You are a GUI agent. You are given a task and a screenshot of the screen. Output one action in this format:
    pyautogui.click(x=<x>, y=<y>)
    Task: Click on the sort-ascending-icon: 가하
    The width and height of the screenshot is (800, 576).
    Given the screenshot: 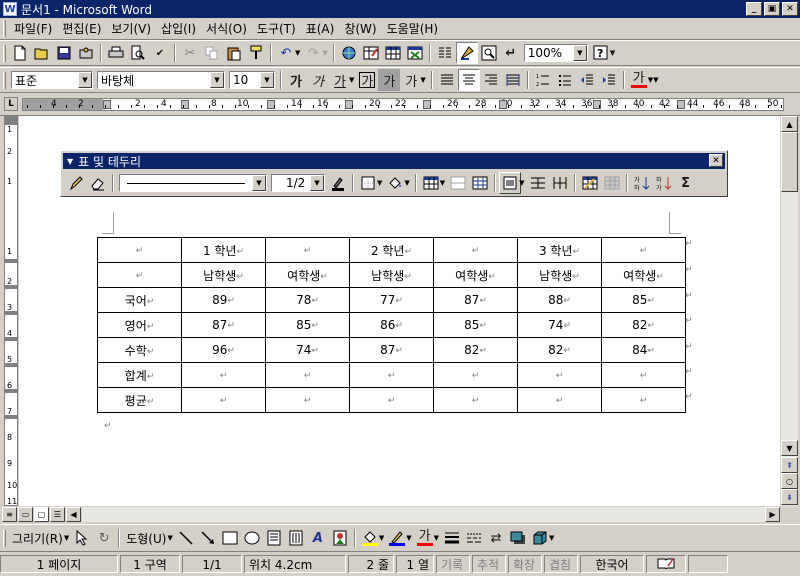 What is the action you would take?
    pyautogui.click(x=642, y=183)
    